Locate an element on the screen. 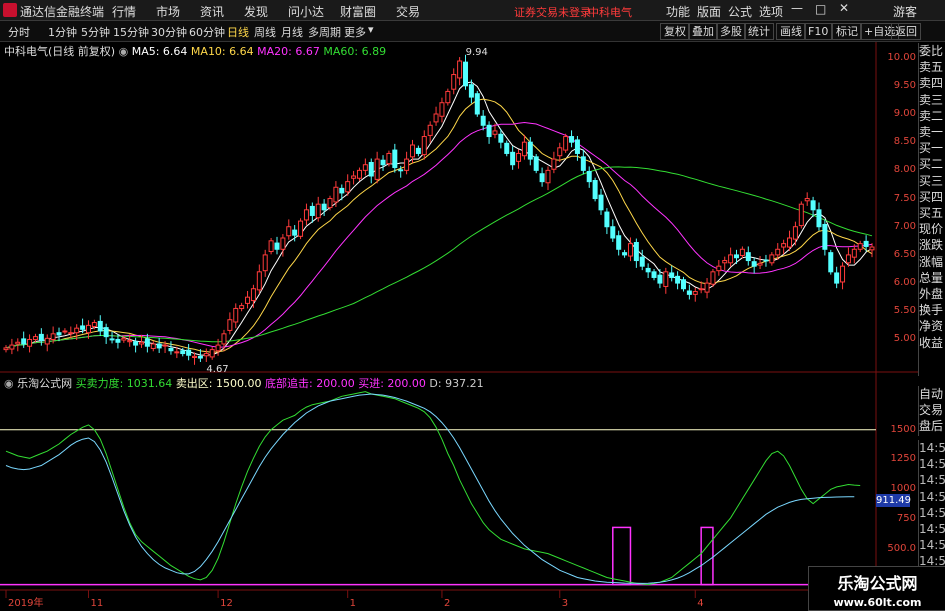 The width and height of the screenshot is (945, 611). current-stock: 中科电气 is located at coordinates (610, 12).